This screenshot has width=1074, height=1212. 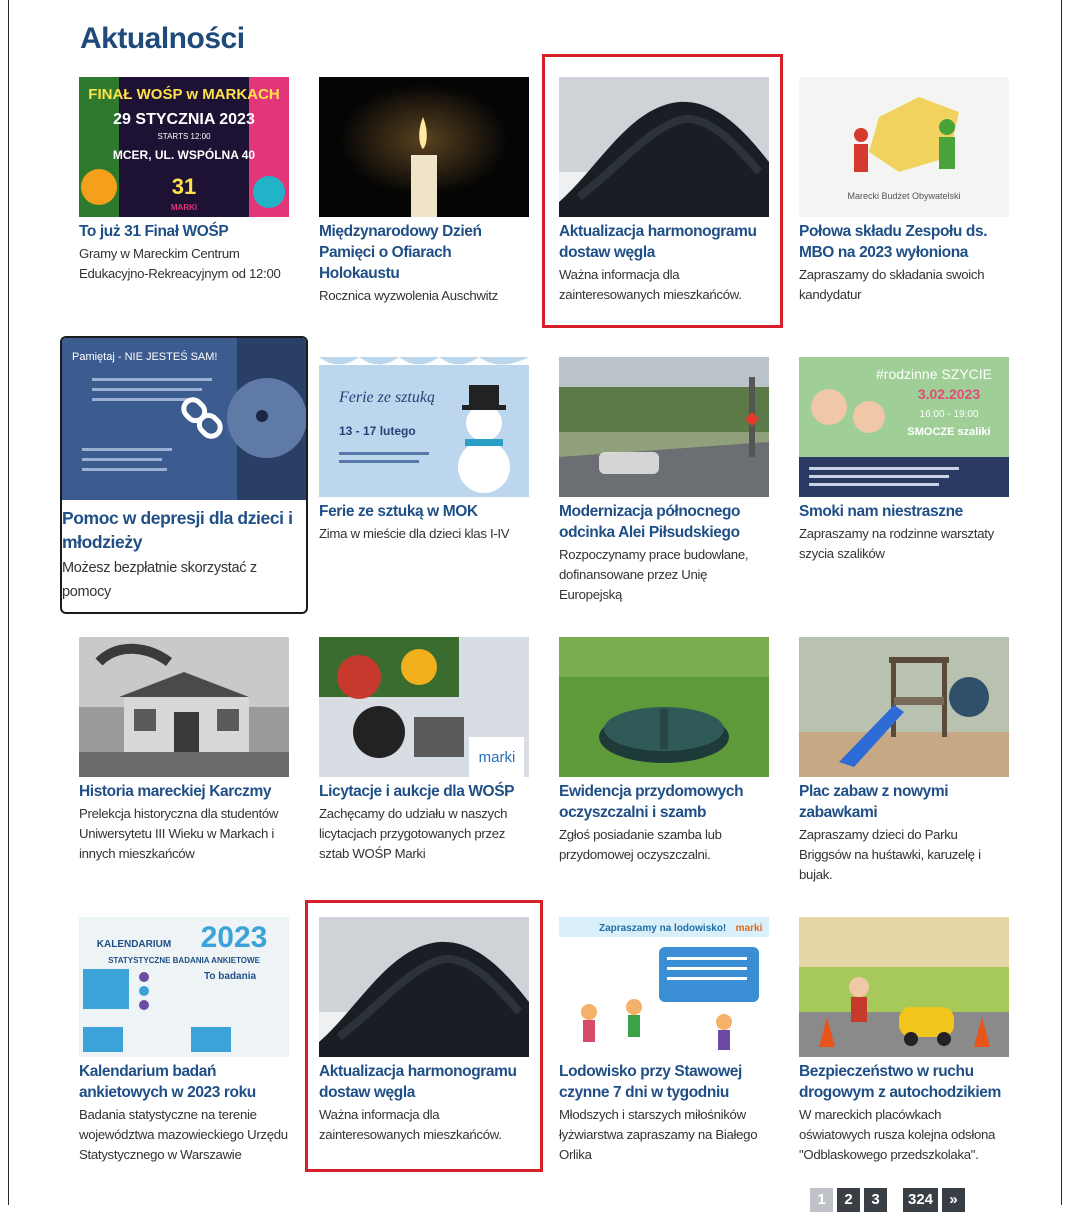 What do you see at coordinates (954, 1200) in the screenshot?
I see `next-page-icon: »` at bounding box center [954, 1200].